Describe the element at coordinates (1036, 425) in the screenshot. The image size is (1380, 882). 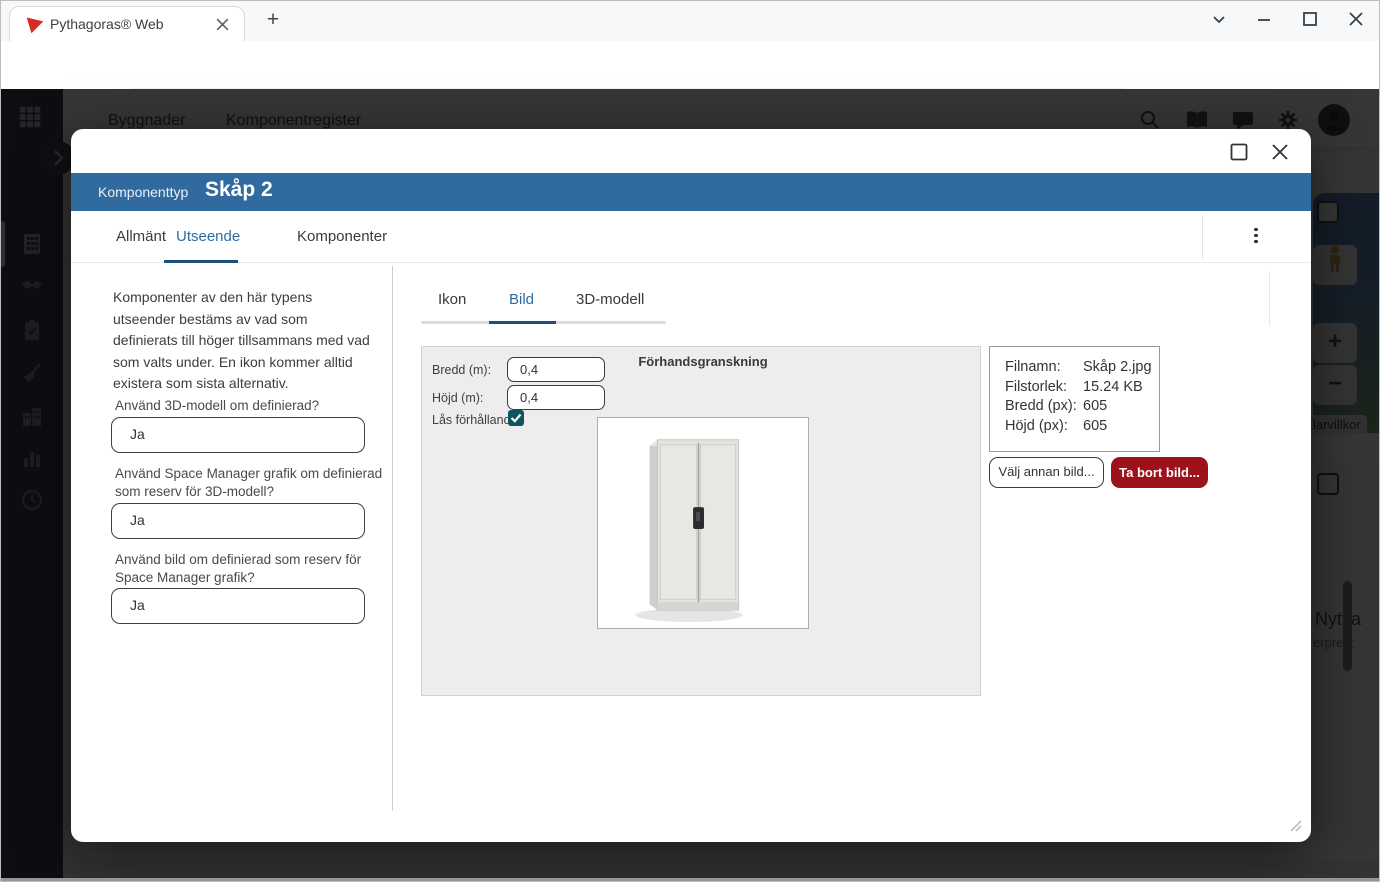
I see `height-px-label: Höjd (px):` at that location.